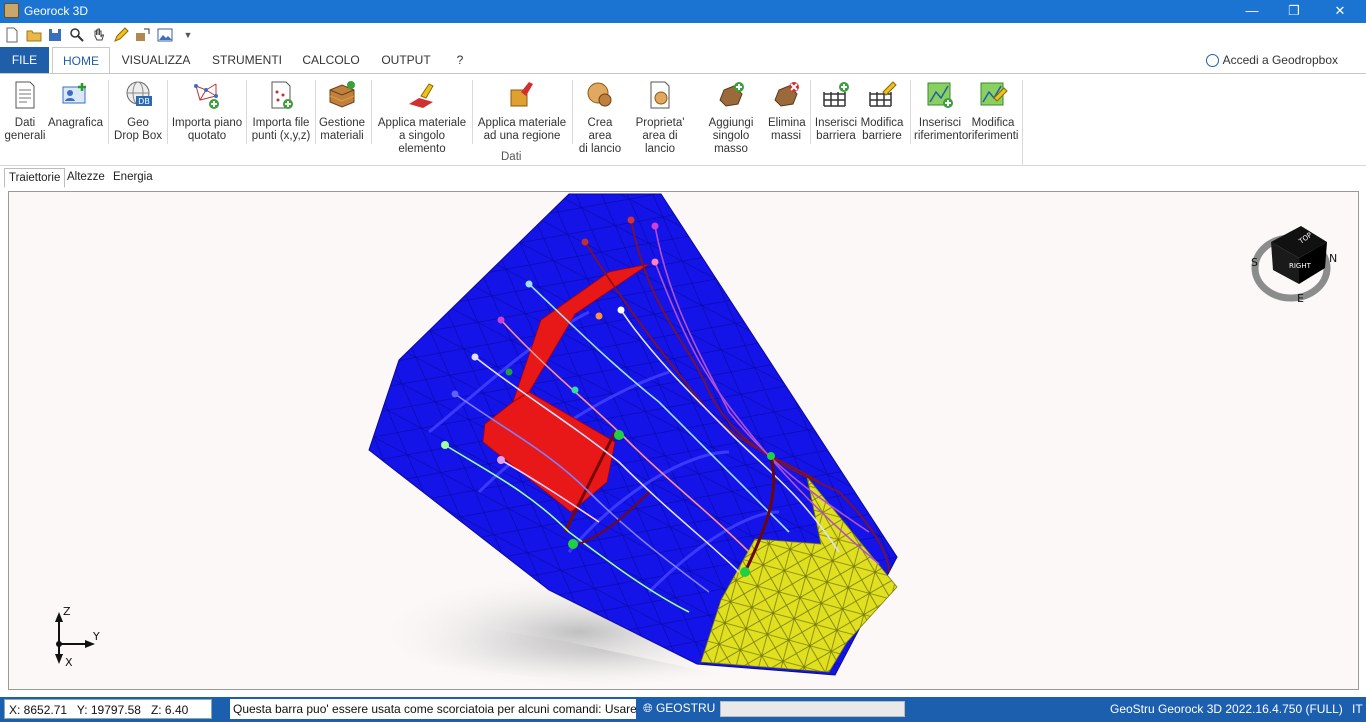 The height and width of the screenshot is (722, 1366). Describe the element at coordinates (1300, 266) in the screenshot. I see `viewcube-front-label: RIGHT` at that location.